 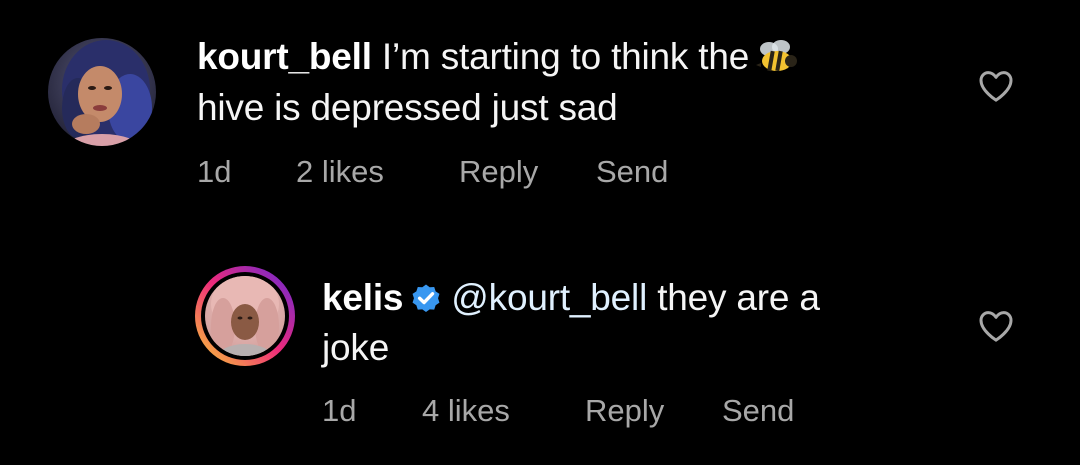 I want to click on mention-link: @kourt_bell, so click(x=549, y=297).